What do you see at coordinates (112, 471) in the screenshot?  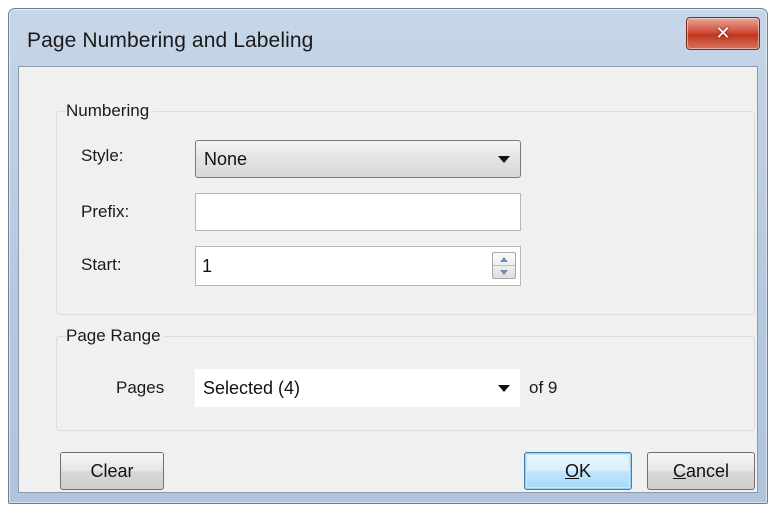 I see `clear-button: Clear` at bounding box center [112, 471].